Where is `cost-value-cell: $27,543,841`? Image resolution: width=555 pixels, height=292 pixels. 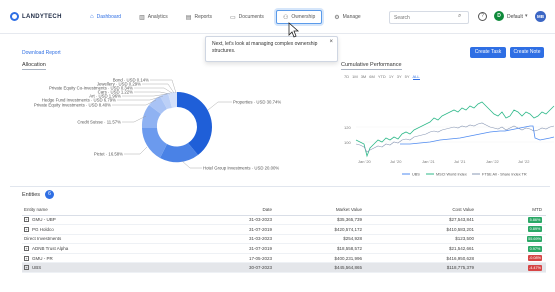 cost-value-cell: $27,543,841 is located at coordinates (422, 220).